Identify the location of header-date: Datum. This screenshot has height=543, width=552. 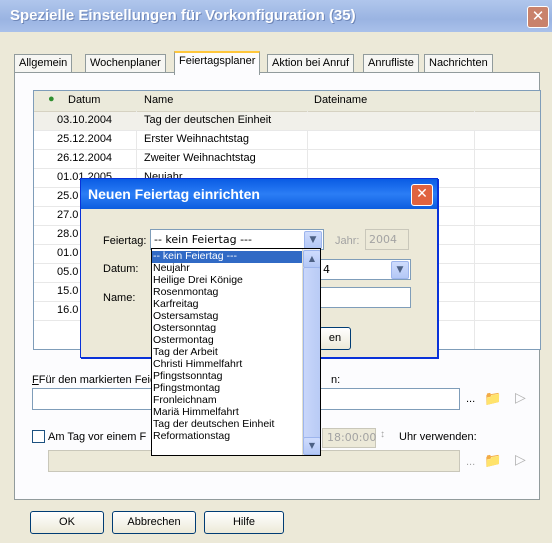
(84, 100).